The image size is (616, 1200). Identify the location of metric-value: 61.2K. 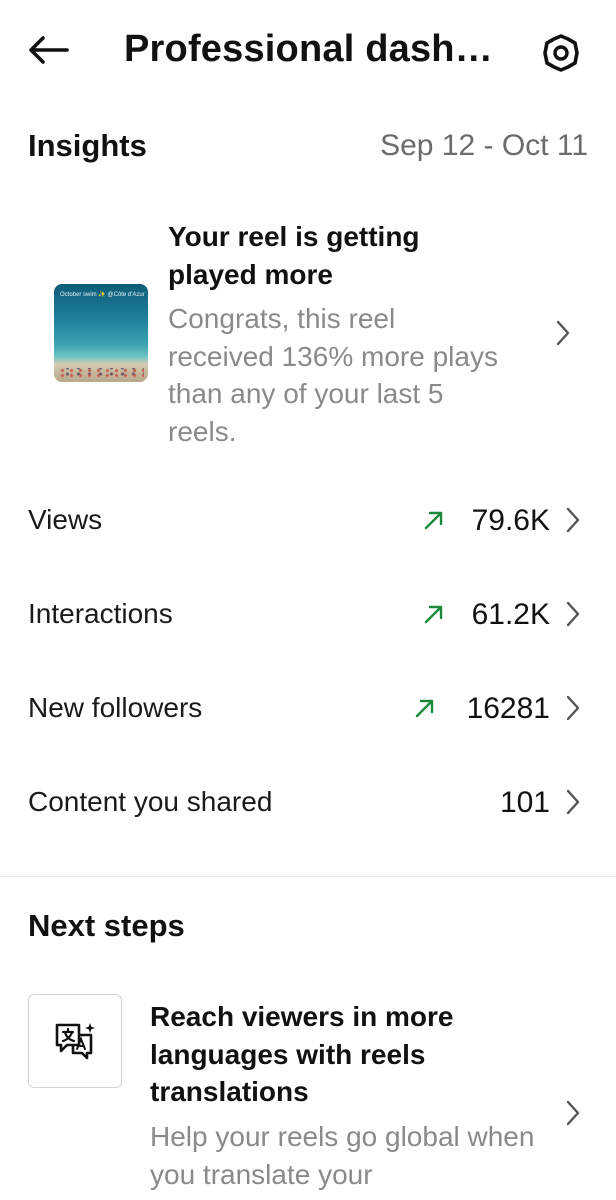
(510, 614).